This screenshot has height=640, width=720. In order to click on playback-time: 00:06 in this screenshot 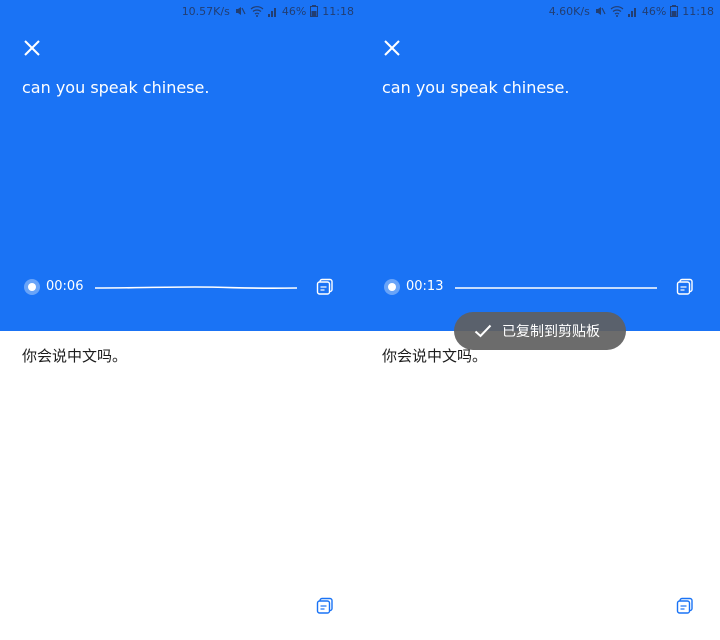, I will do `click(65, 286)`.